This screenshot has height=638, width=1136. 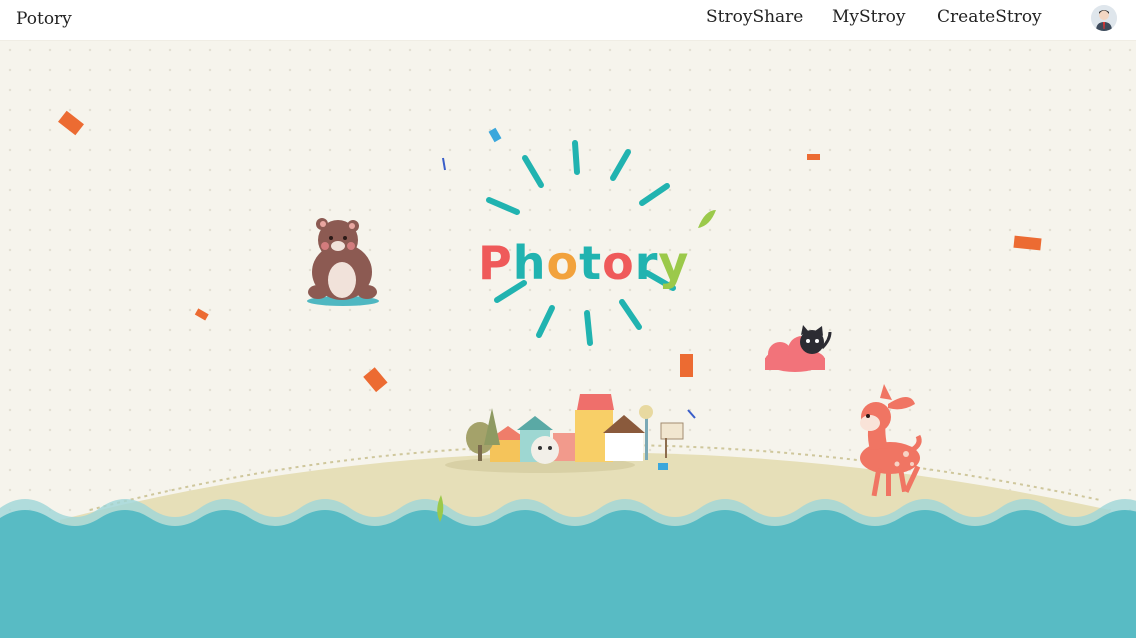 What do you see at coordinates (44, 19) in the screenshot?
I see `brand-logo-link: Potory` at bounding box center [44, 19].